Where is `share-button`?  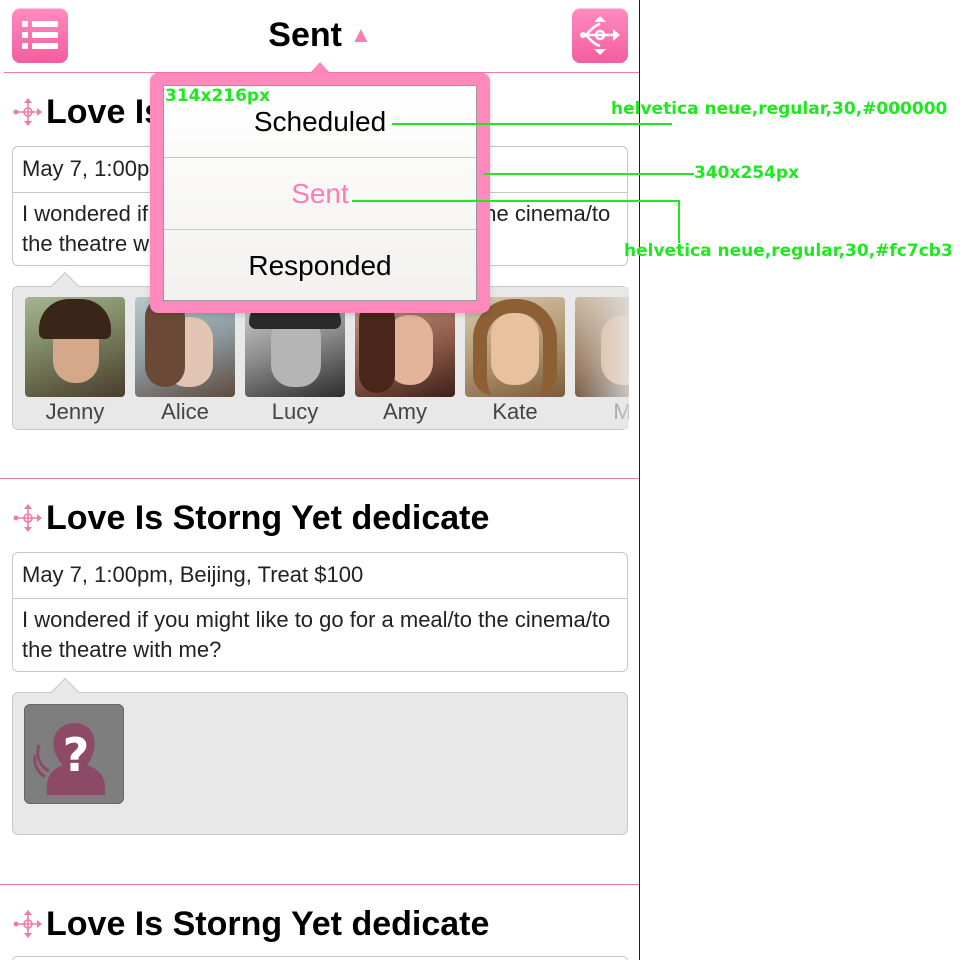 share-button is located at coordinates (600, 35).